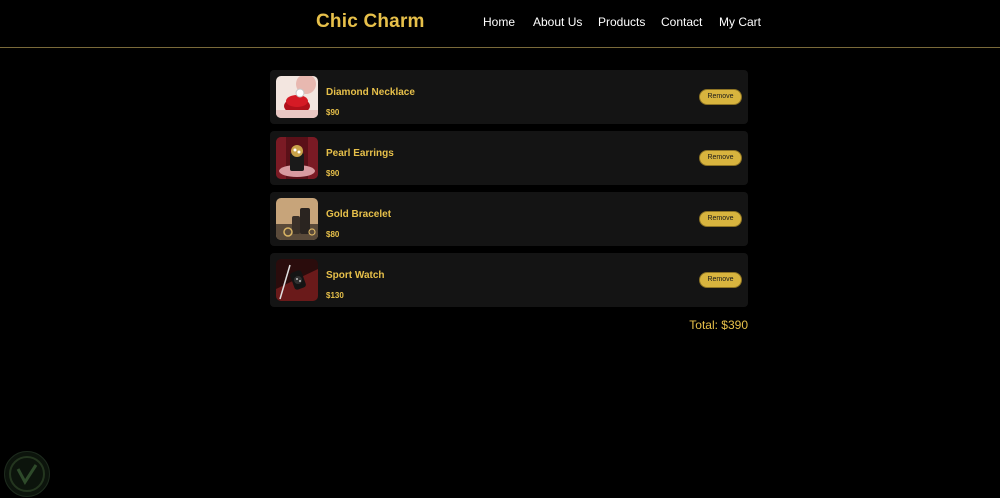 The height and width of the screenshot is (498, 1000). I want to click on bracelet-image, so click(297, 219).